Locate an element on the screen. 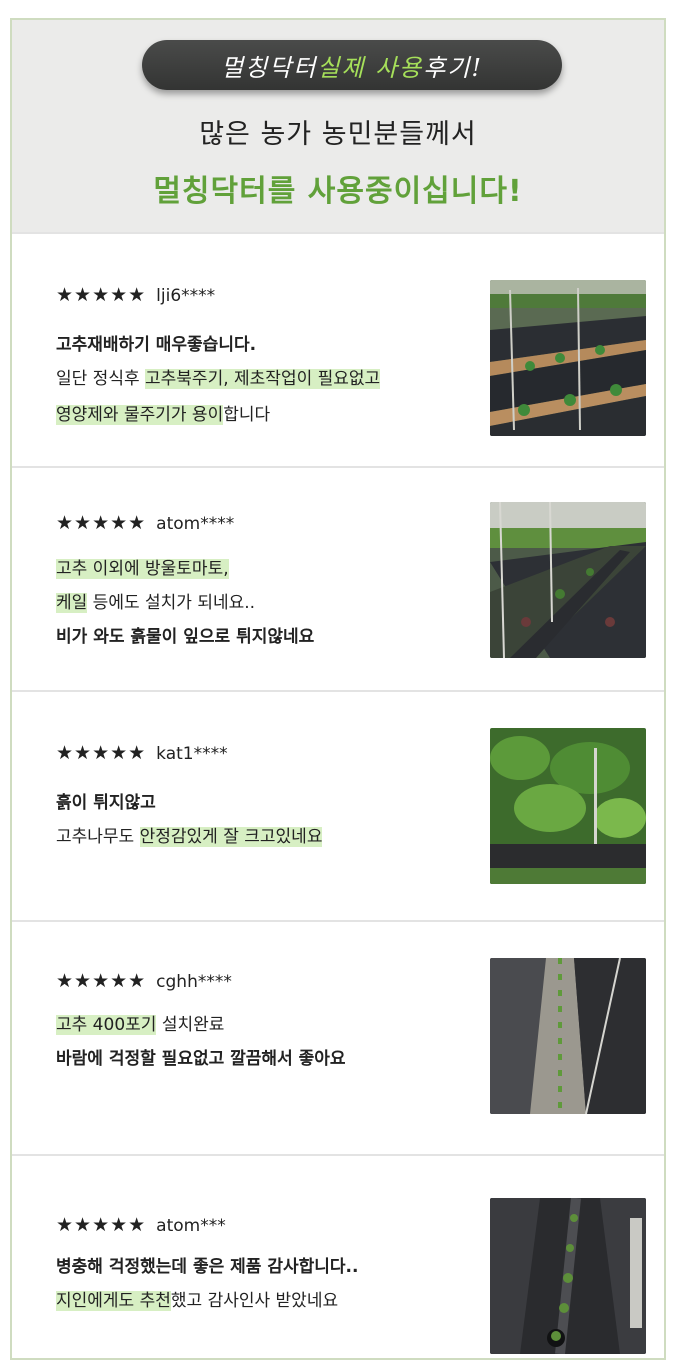 Image resolution: width=680 pixels, height=1372 pixels. highlighted-text: 케일 is located at coordinates (72, 603).